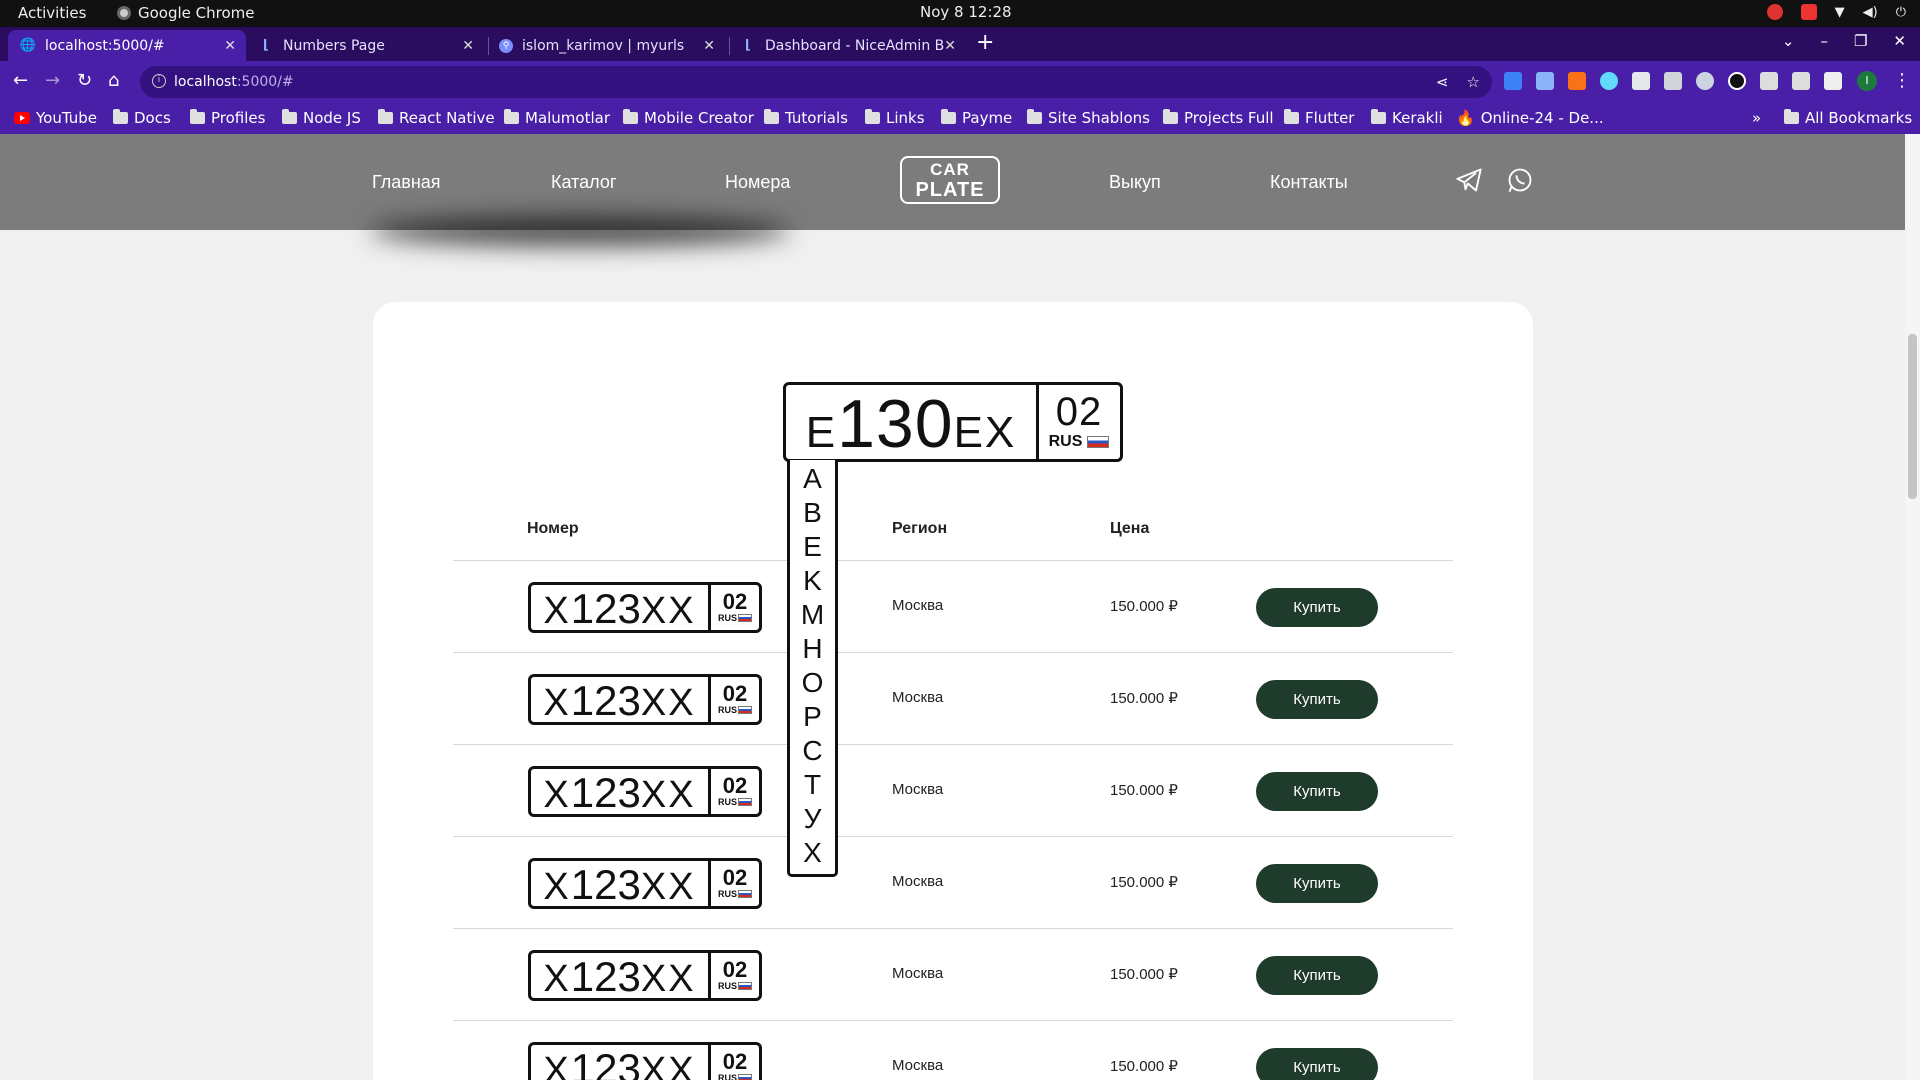 This screenshot has height=1080, width=1920. Describe the element at coordinates (1705, 81) in the screenshot. I see `camera-extension-icon` at that location.